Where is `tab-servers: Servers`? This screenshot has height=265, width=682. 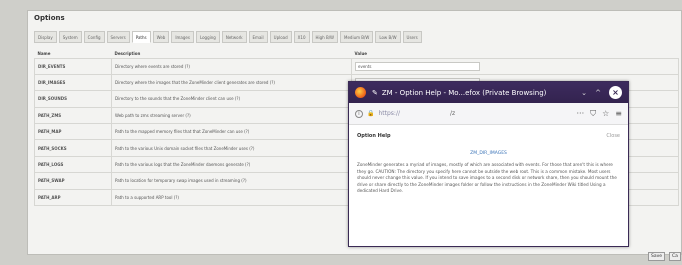 tab-servers: Servers is located at coordinates (118, 37).